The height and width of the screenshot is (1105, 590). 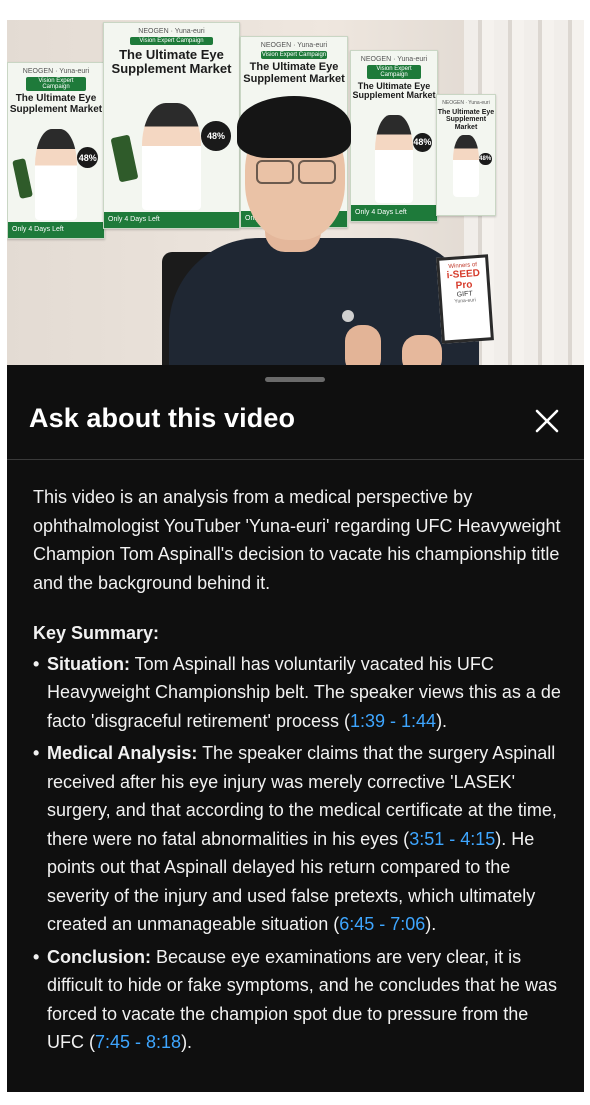 What do you see at coordinates (382, 924) in the screenshot?
I see `timestamp-link: 6:45 - 7:06` at bounding box center [382, 924].